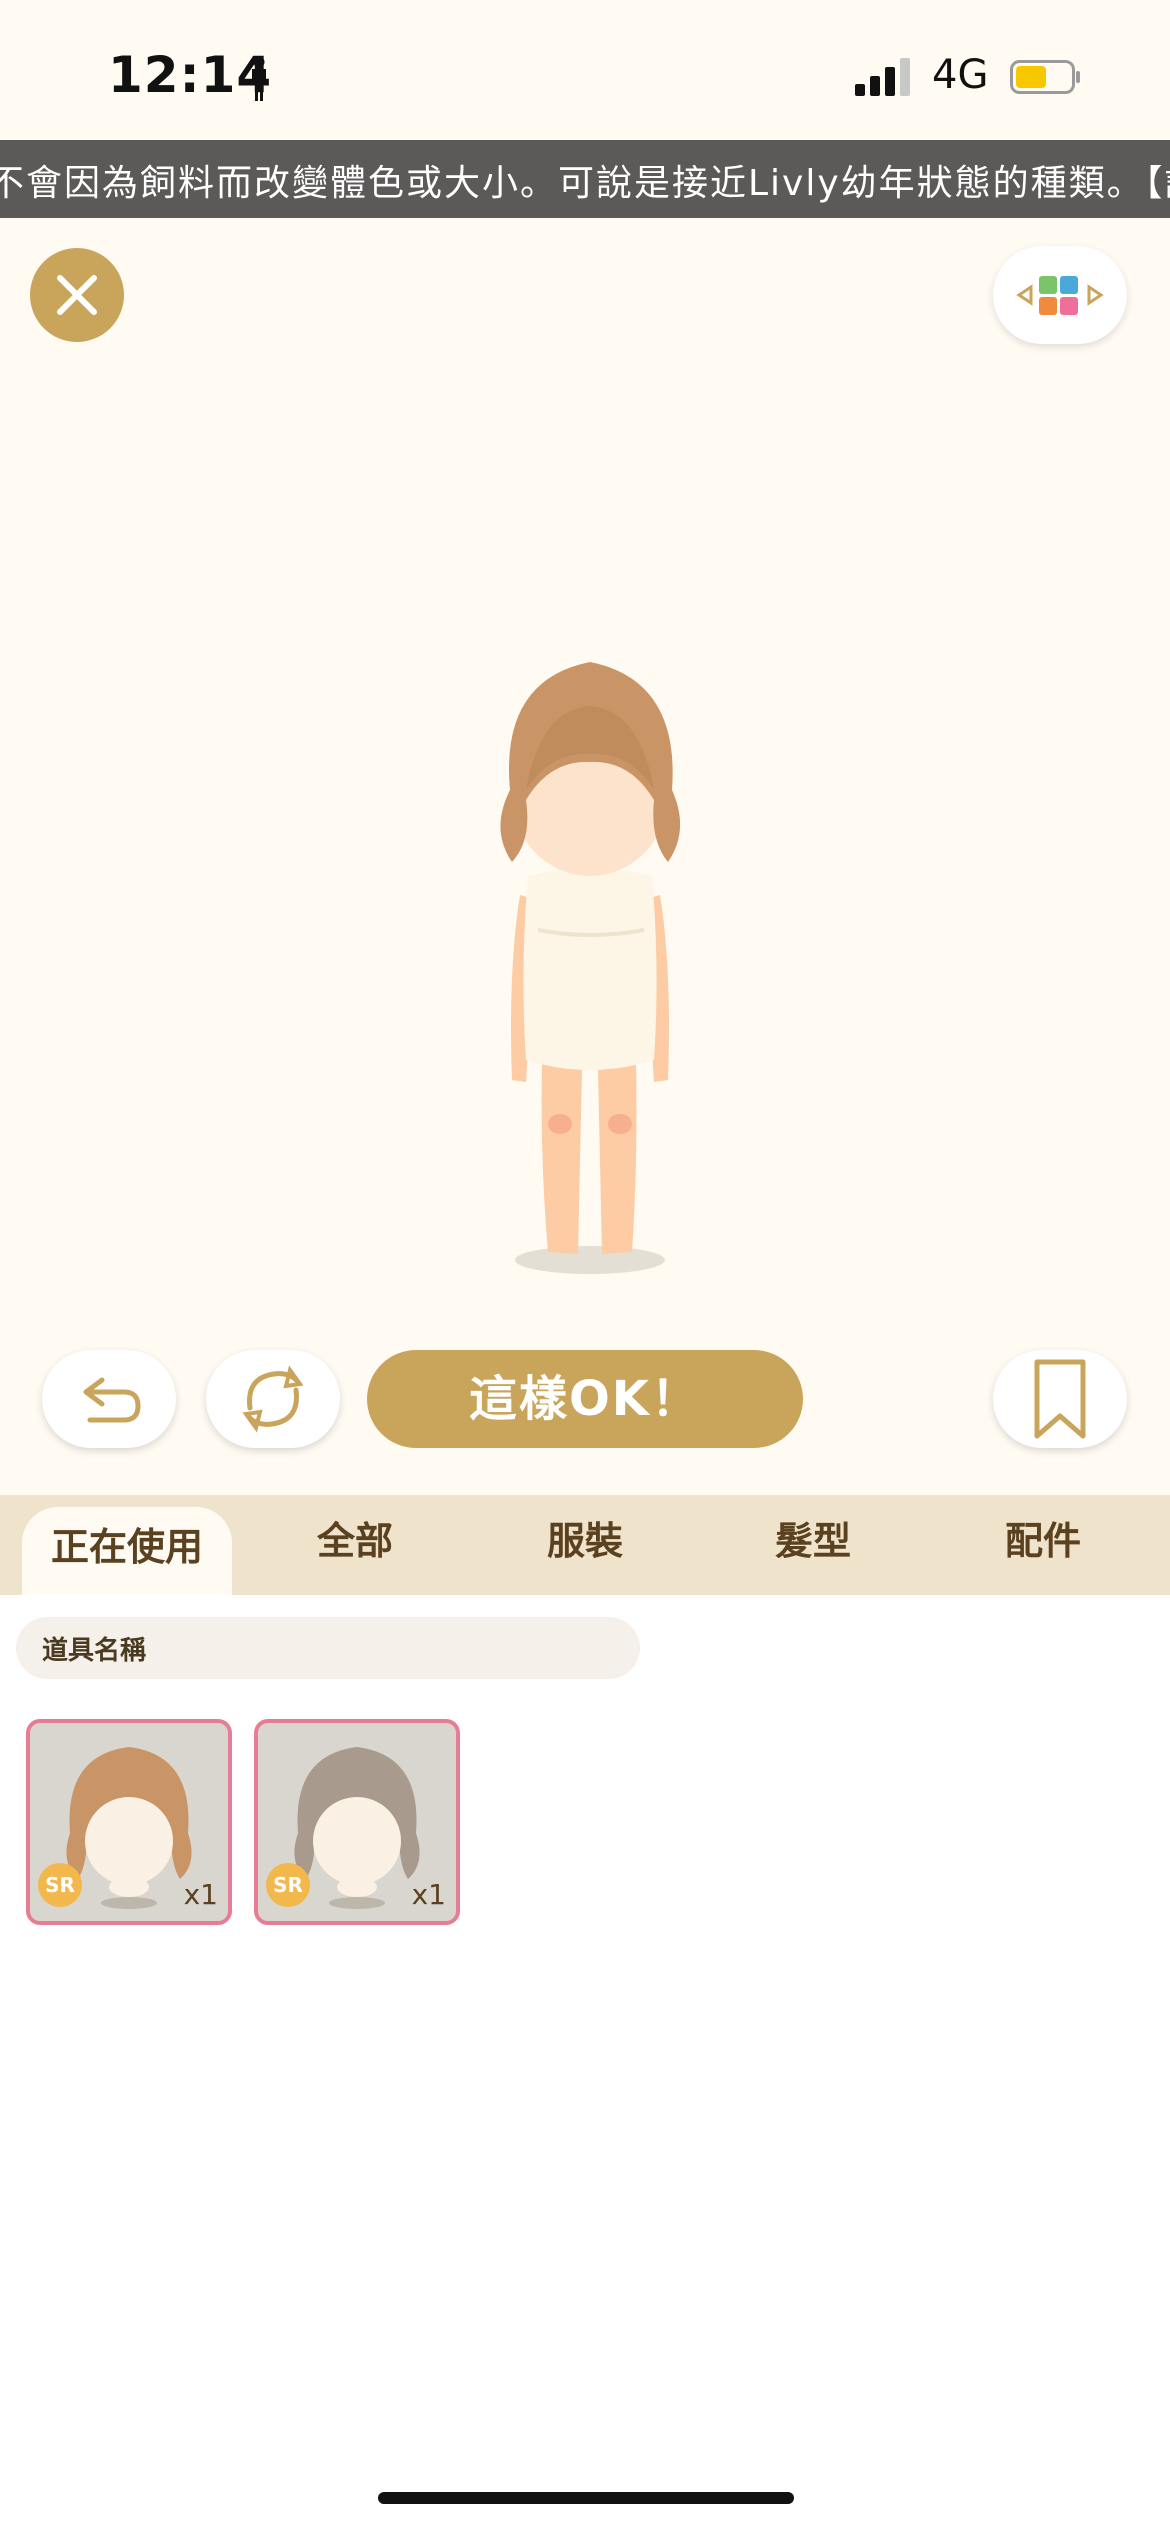 Image resolution: width=1170 pixels, height=2532 pixels. What do you see at coordinates (585, 1399) in the screenshot?
I see `confirm-ok-button: 這樣OK！` at bounding box center [585, 1399].